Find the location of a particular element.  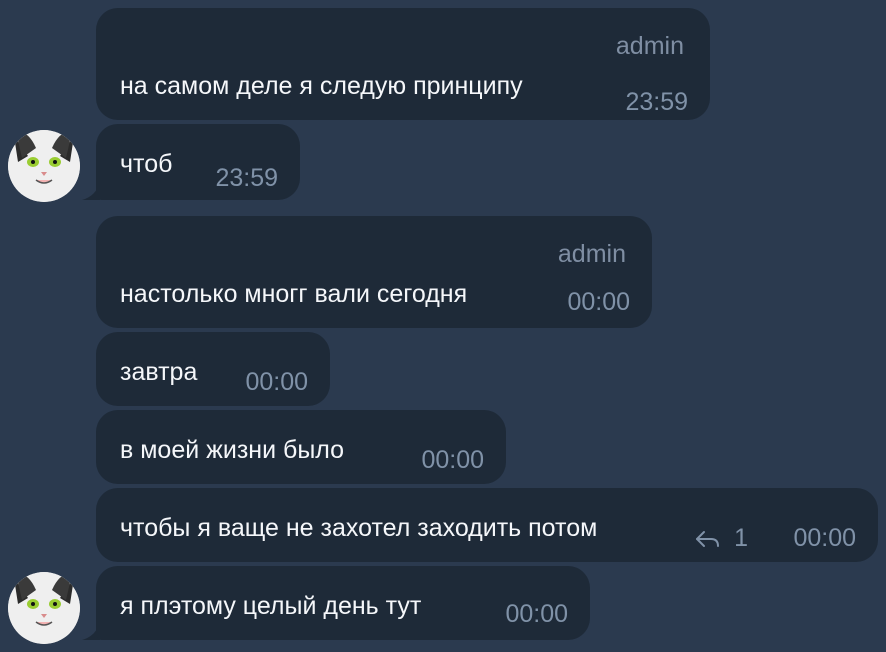

message-text: чтобы я ваще не захотел заходить потом is located at coordinates (359, 528).